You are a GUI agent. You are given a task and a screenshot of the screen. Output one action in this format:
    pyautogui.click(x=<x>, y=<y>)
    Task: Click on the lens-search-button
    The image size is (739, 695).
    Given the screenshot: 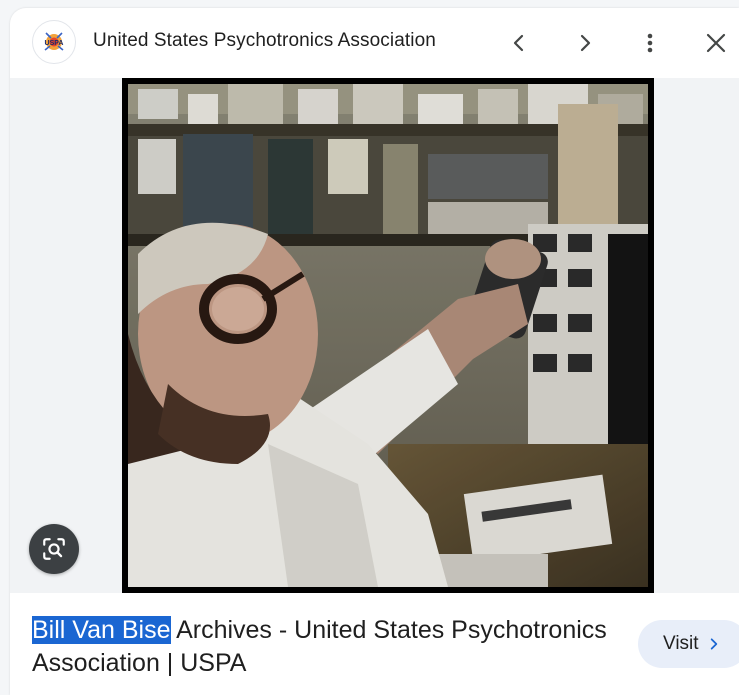 What is the action you would take?
    pyautogui.click(x=54, y=549)
    